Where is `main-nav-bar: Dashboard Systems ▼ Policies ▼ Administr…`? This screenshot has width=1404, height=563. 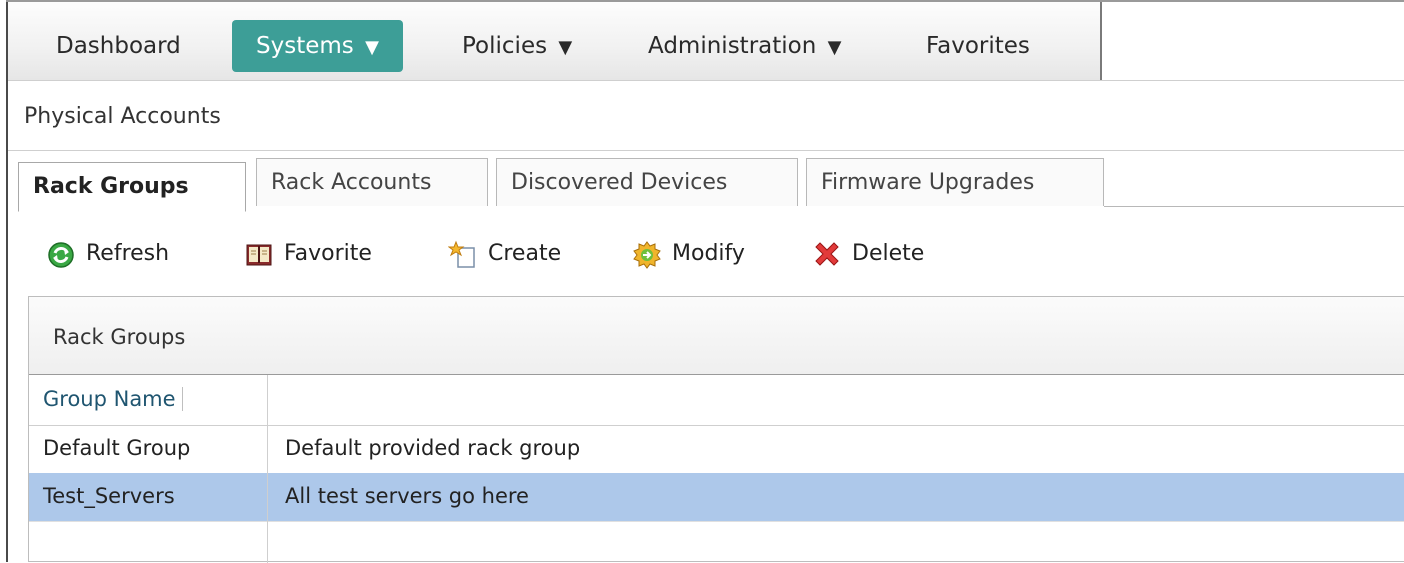
main-nav-bar: Dashboard Systems ▼ Policies ▼ Administr… is located at coordinates (555, 41).